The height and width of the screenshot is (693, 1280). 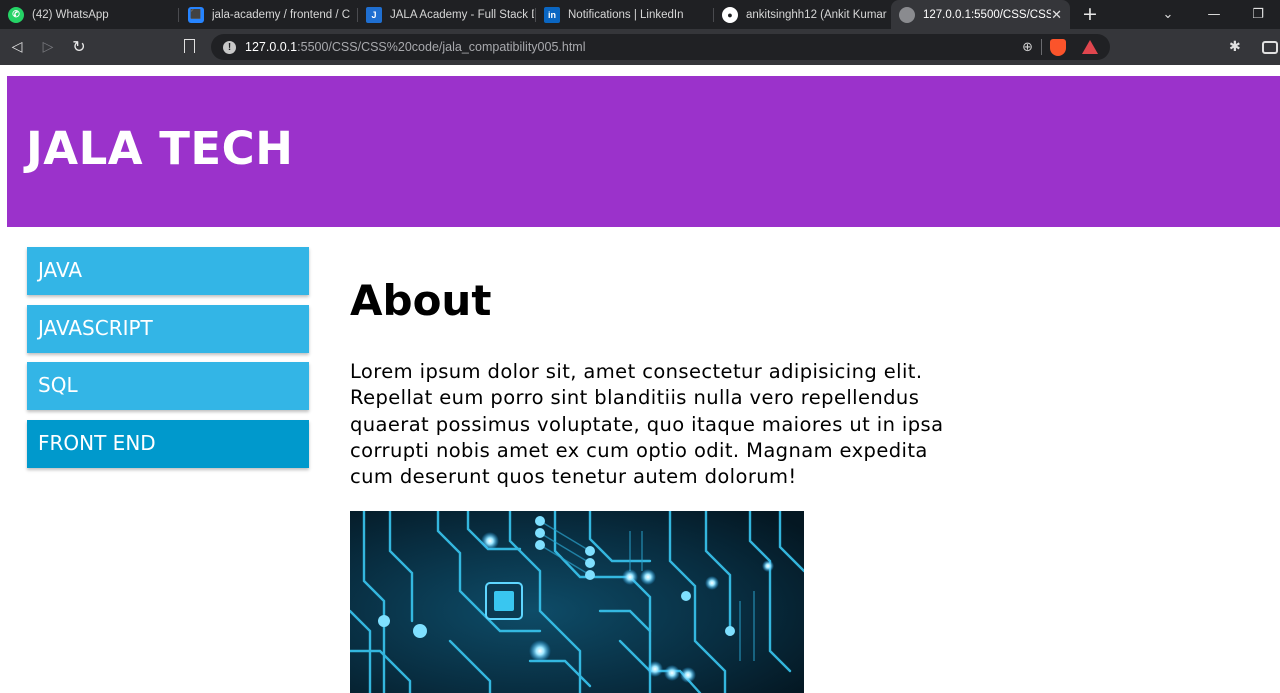 What do you see at coordinates (1168, 14) in the screenshot?
I see `tab-search-icon: ⌄` at bounding box center [1168, 14].